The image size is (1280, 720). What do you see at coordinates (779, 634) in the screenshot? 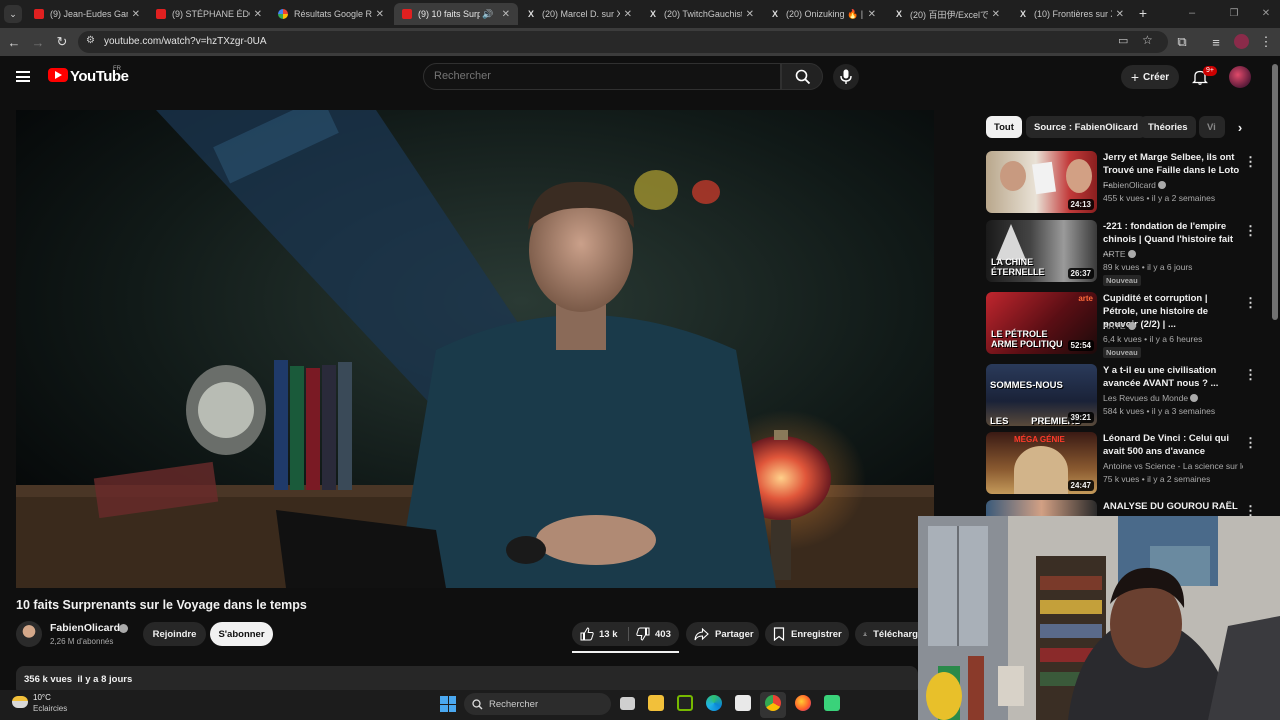
I see `bookmark-icon` at bounding box center [779, 634].